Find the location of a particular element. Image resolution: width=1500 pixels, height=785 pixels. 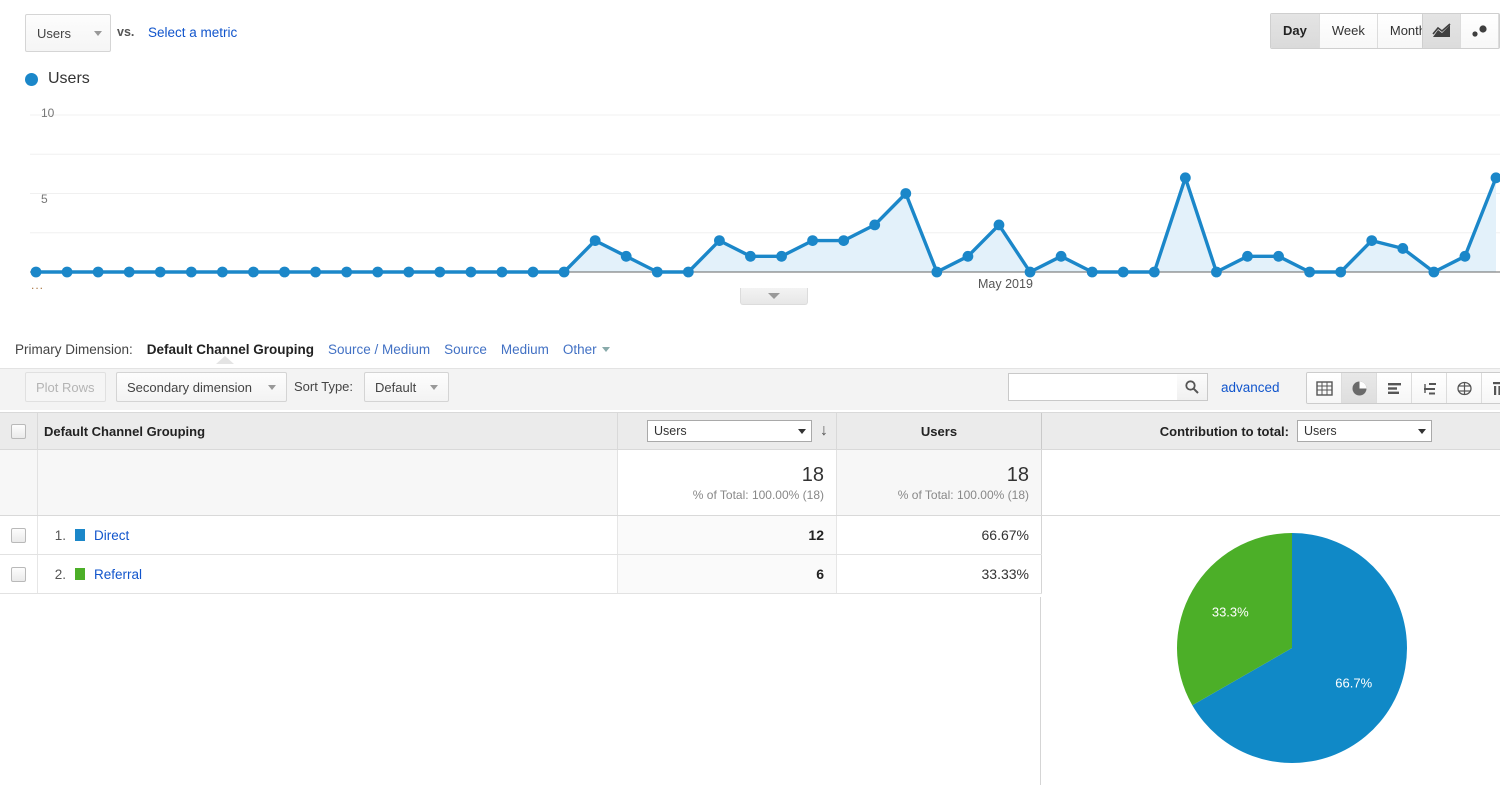

contribution-select: Users is located at coordinates (1364, 431).